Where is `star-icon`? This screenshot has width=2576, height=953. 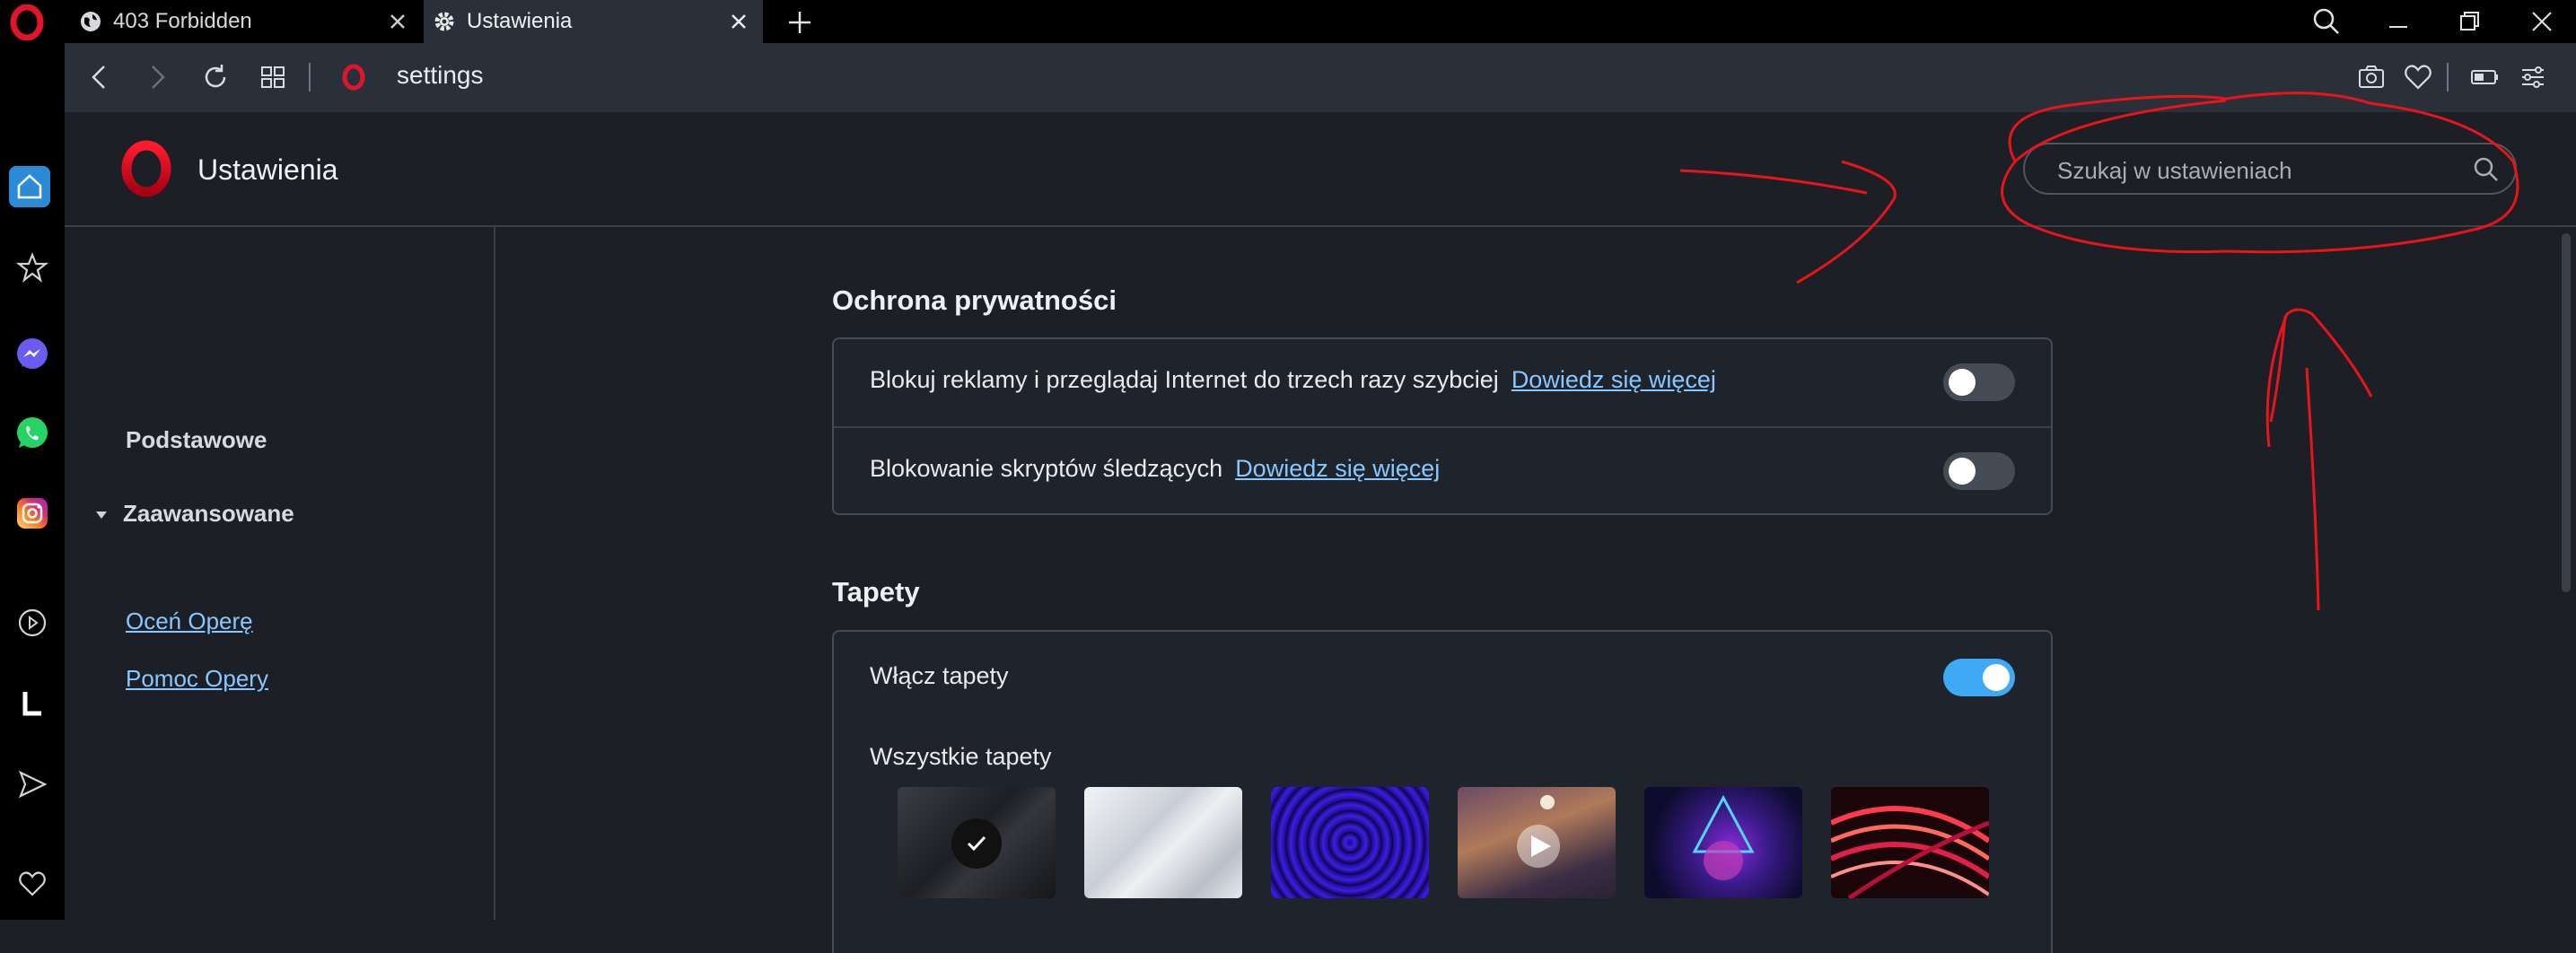 star-icon is located at coordinates (32, 267).